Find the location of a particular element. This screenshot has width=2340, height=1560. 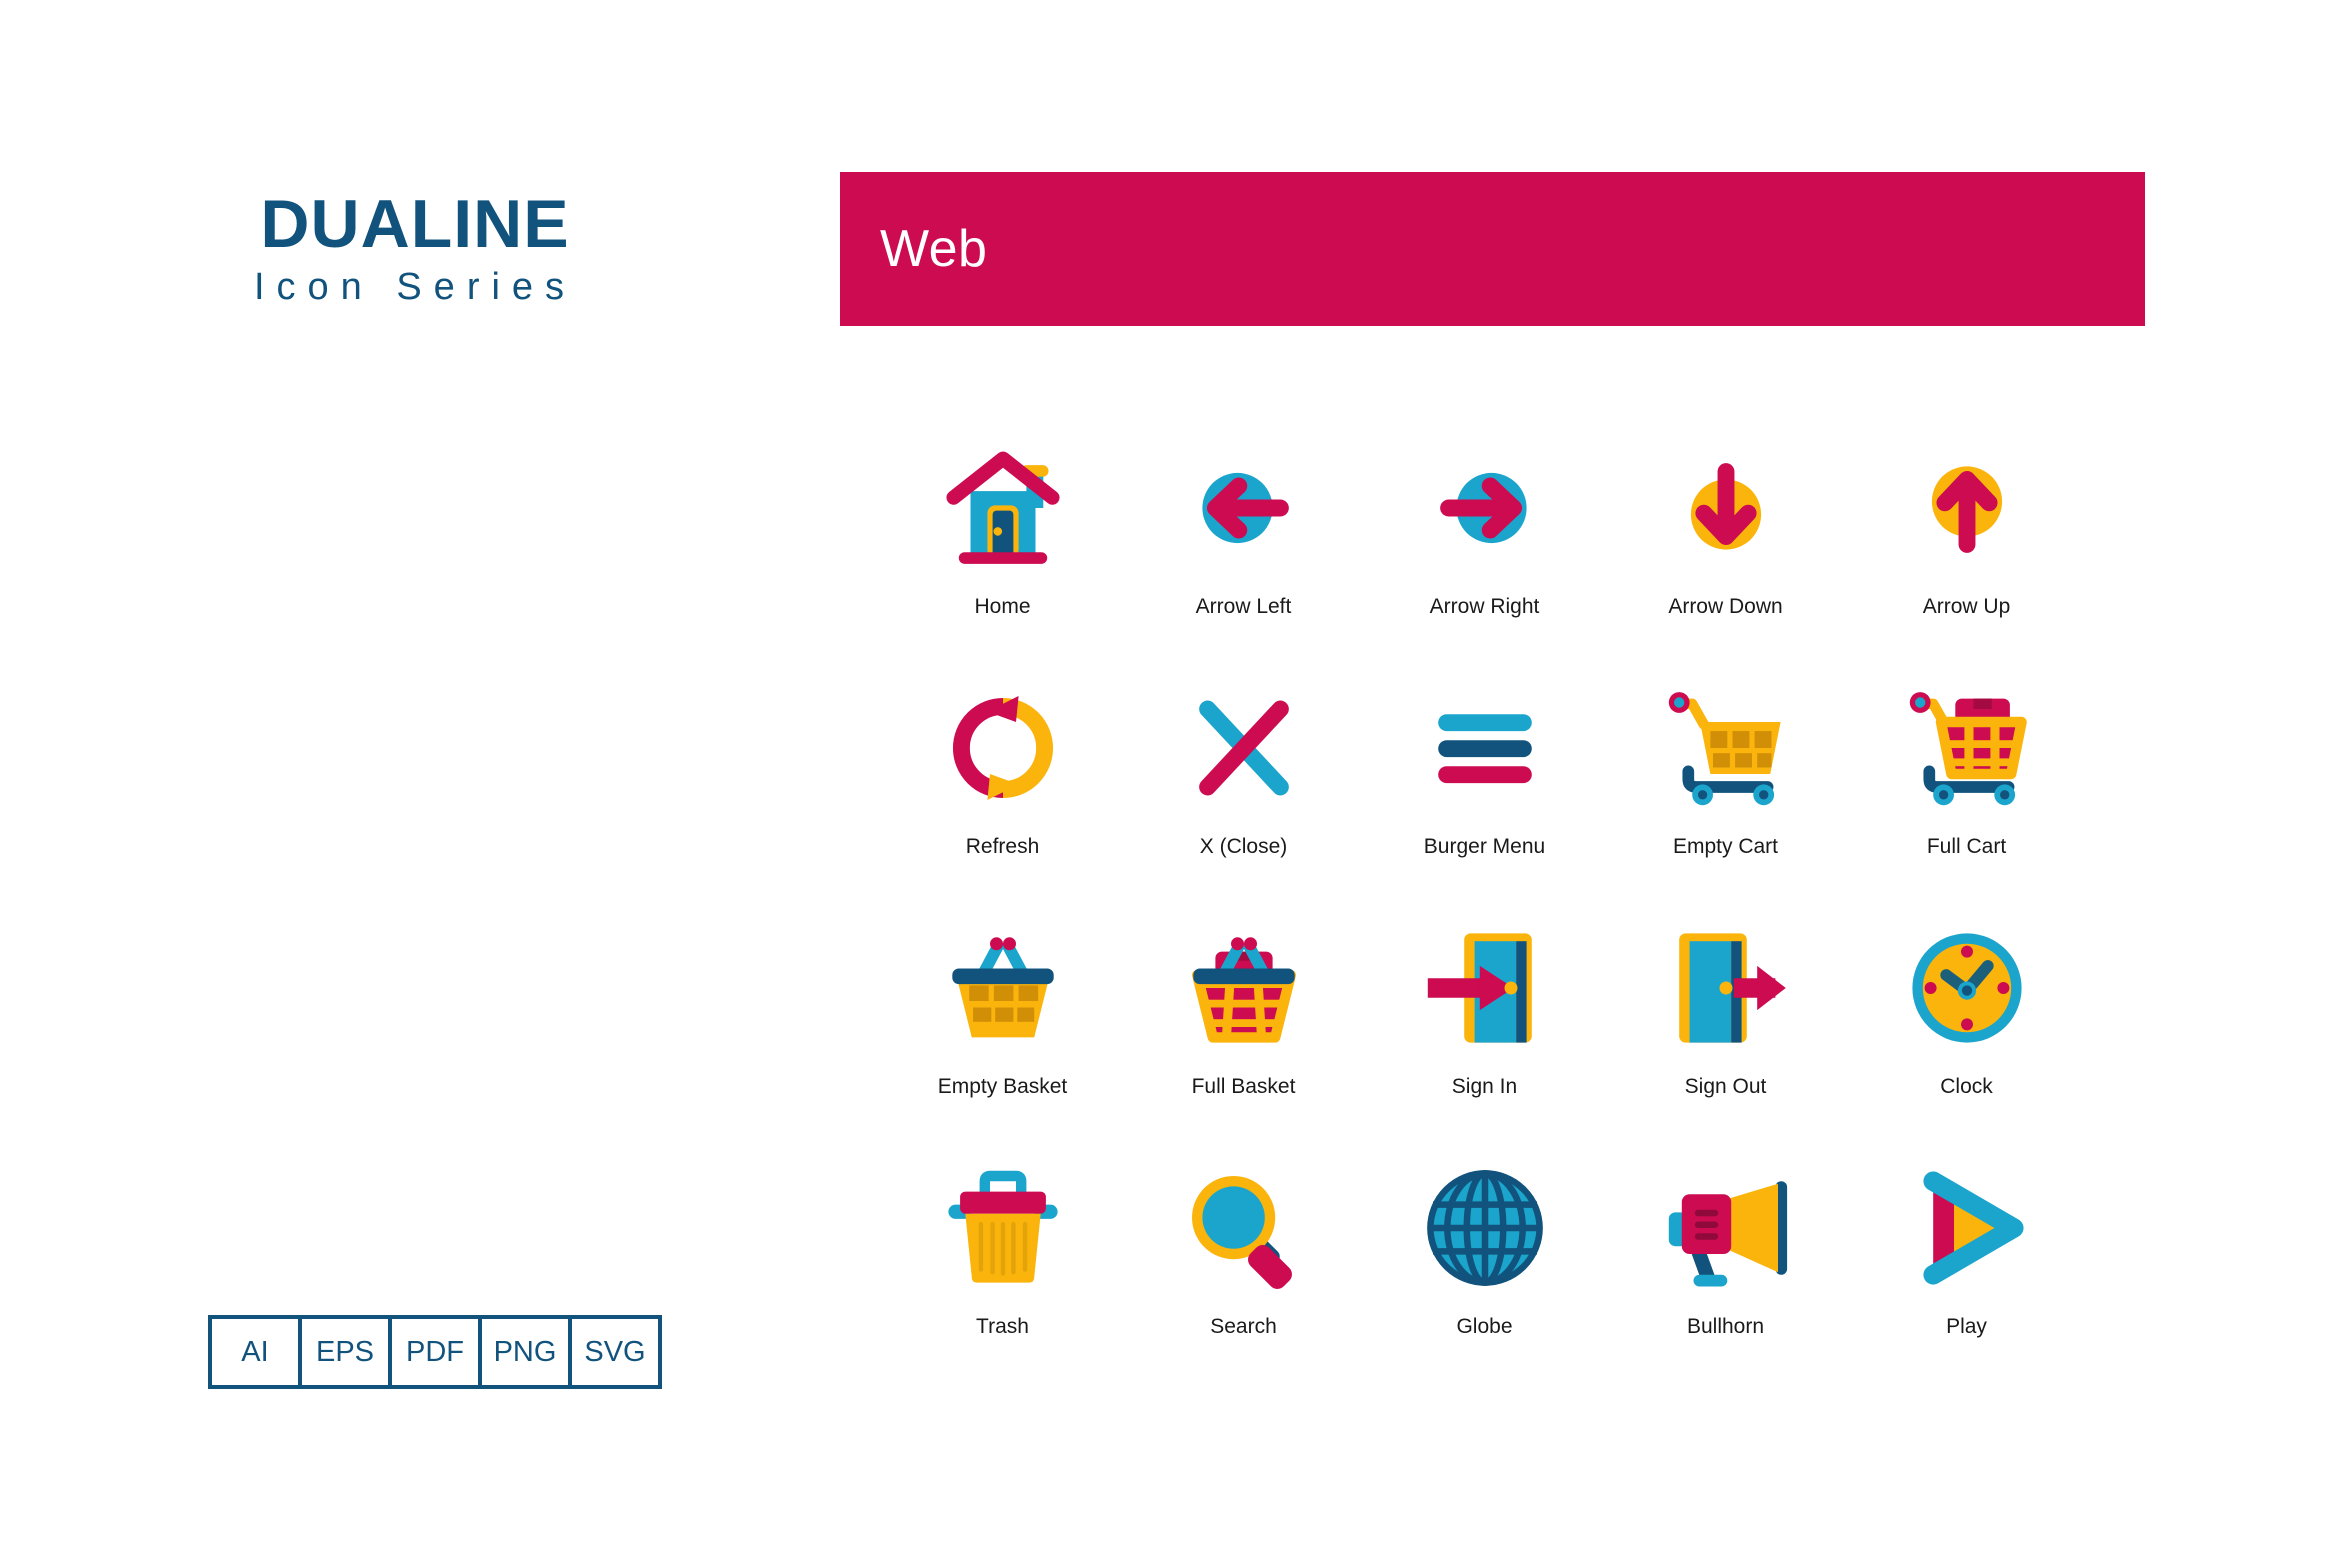

icon-cell-close: X (Close) is located at coordinates (1243, 790).